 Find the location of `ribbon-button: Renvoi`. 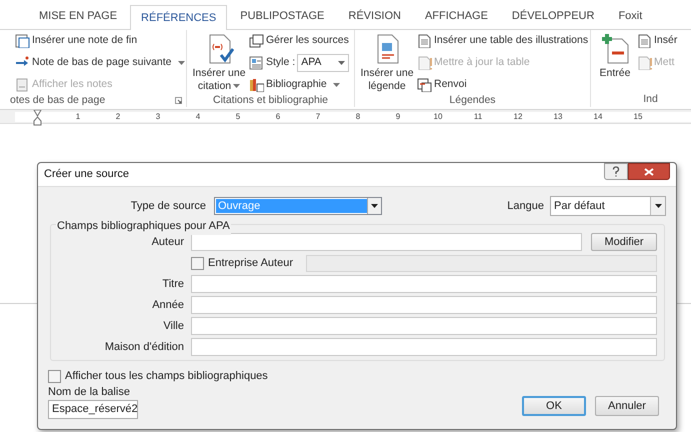

ribbon-button: Renvoi is located at coordinates (442, 85).